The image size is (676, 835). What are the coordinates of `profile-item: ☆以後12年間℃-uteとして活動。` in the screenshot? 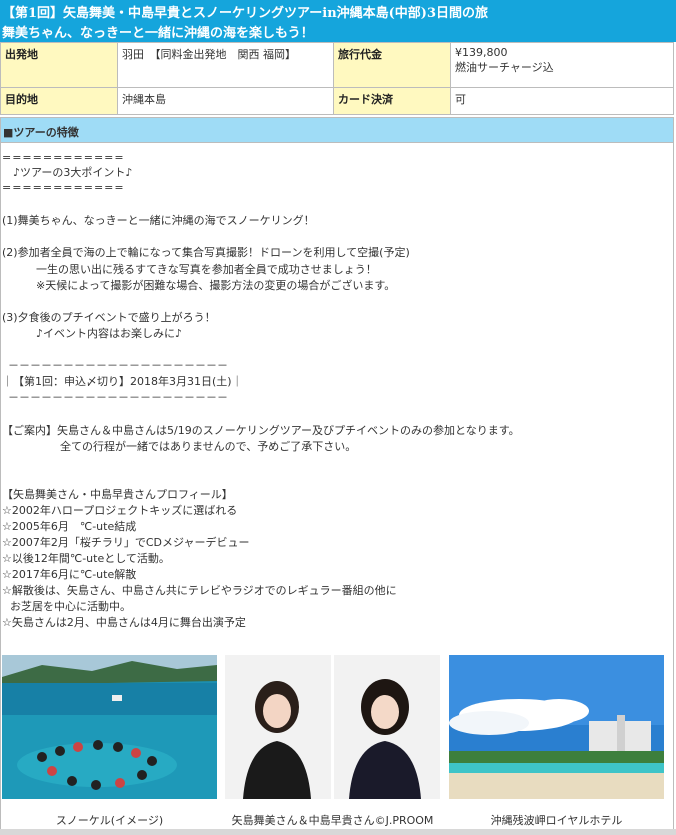 It's located at (86, 558).